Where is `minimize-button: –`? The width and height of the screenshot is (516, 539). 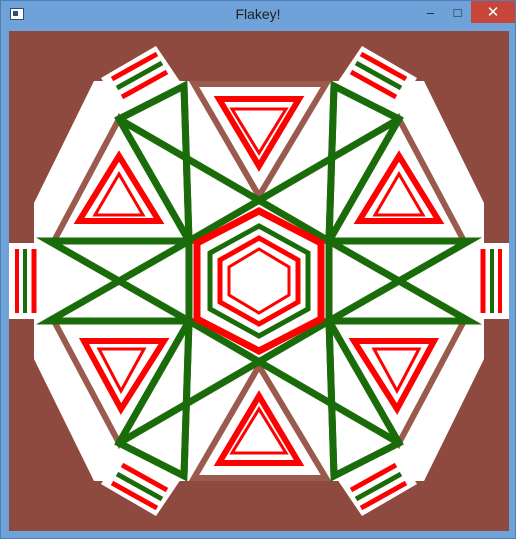
minimize-button: – is located at coordinates (430, 12).